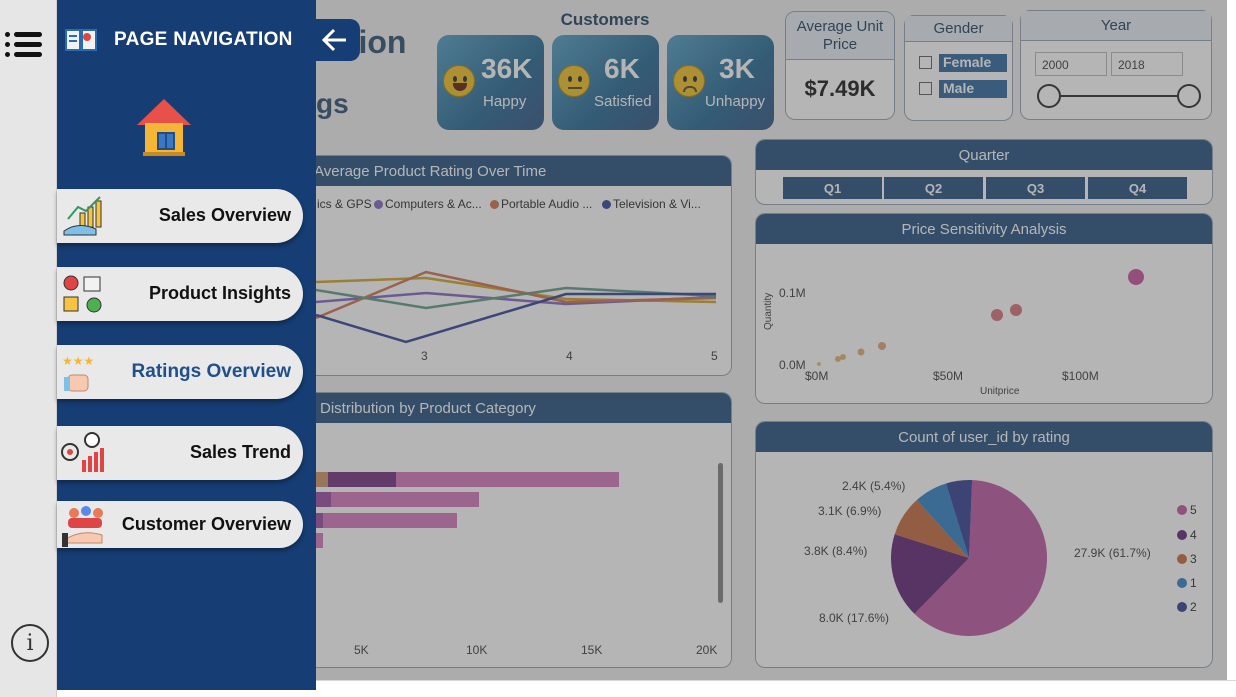 This screenshot has width=1236, height=697. Describe the element at coordinates (707, 650) in the screenshot. I see `dist-x-tick-20k: 20K` at that location.